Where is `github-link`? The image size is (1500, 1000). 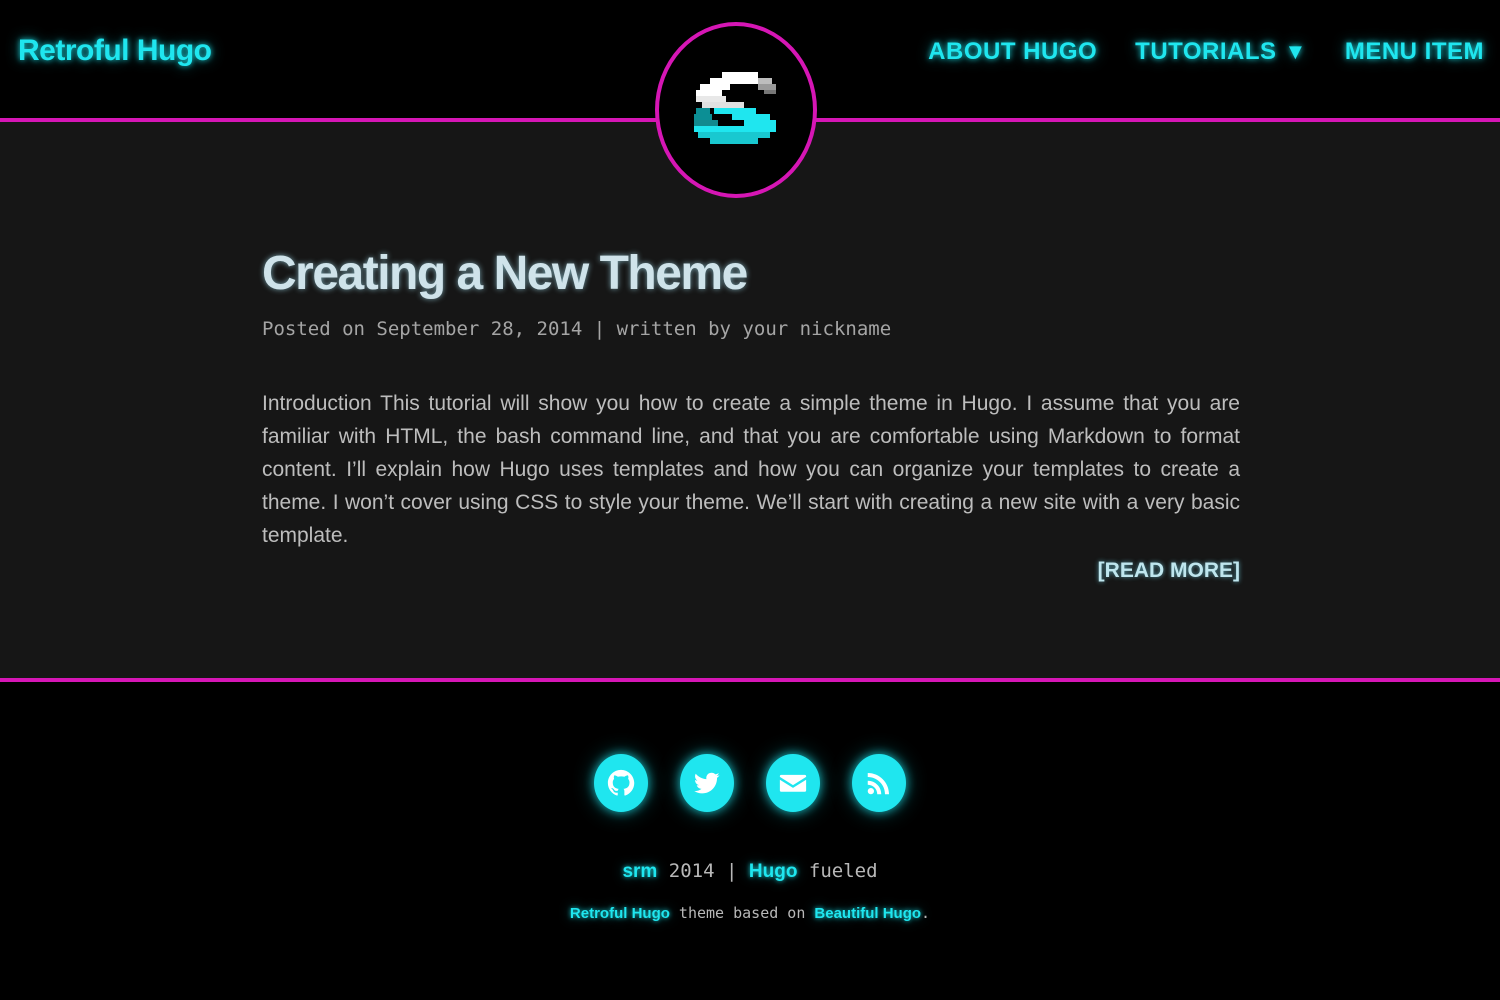 github-link is located at coordinates (621, 783).